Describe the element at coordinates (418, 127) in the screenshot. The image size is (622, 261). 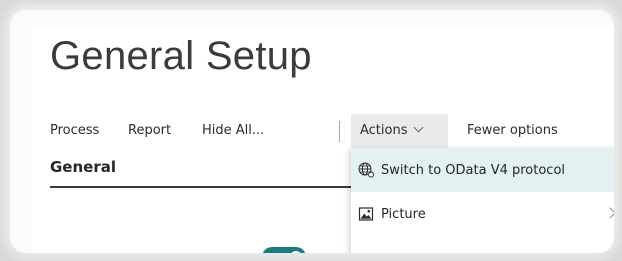
I see `chevron-down-icon` at that location.